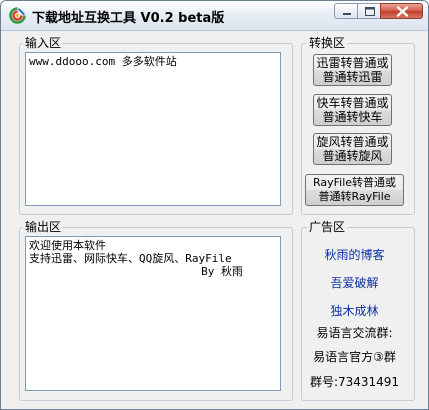  Describe the element at coordinates (354, 254) in the screenshot. I see `ad-link-qiuyu-blog: 秋雨的博客` at that location.